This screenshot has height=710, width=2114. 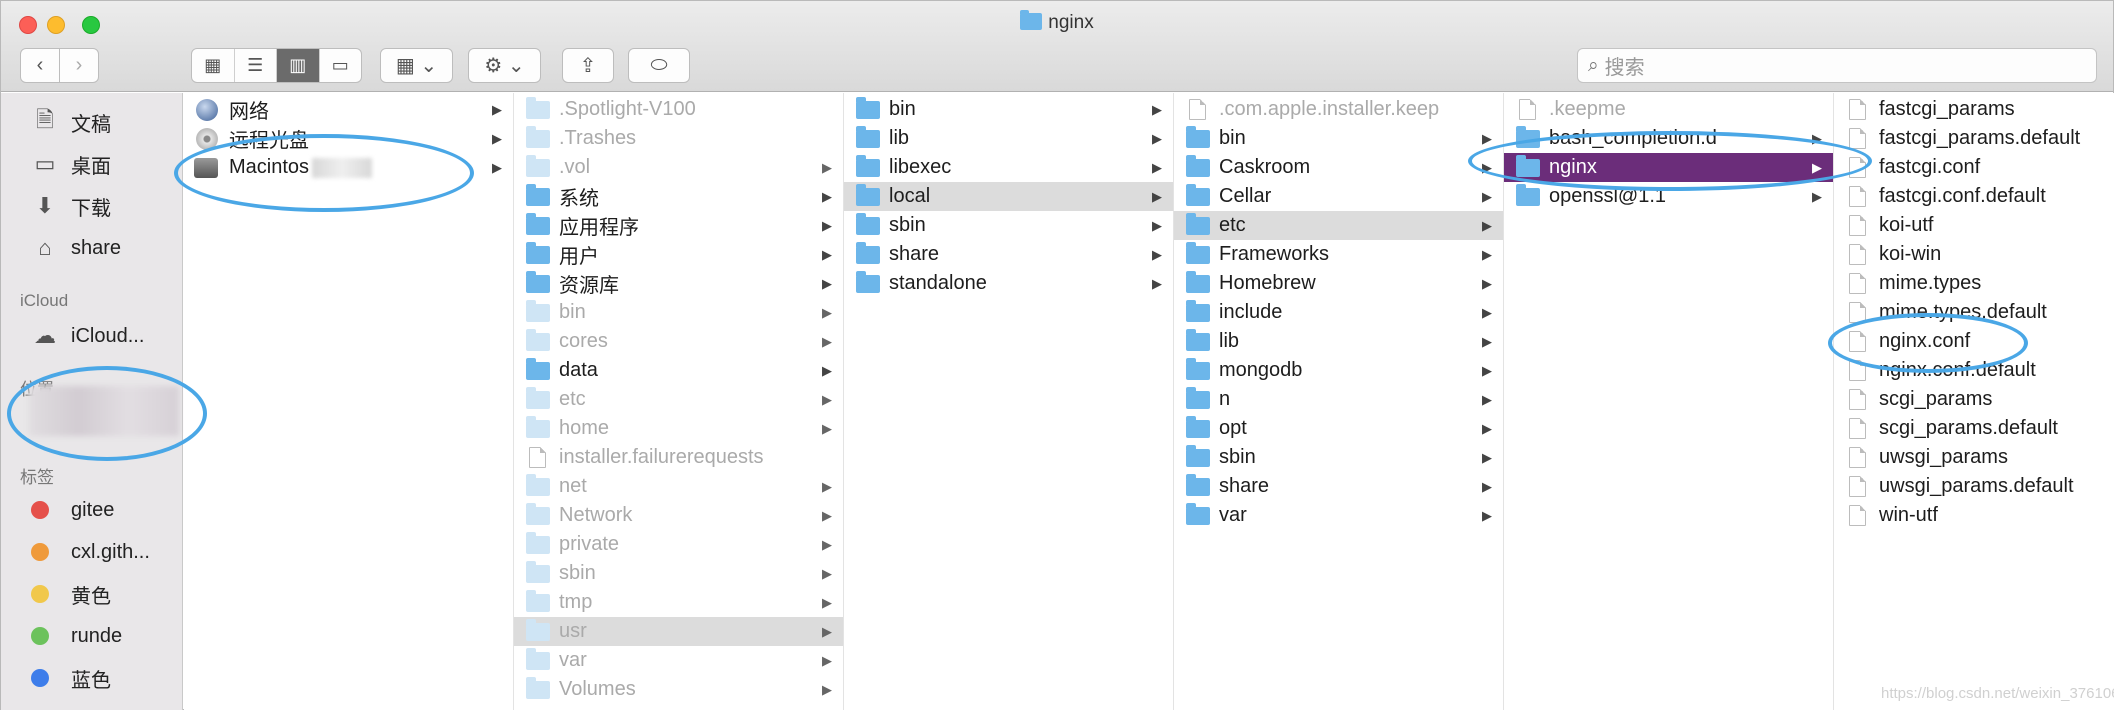 What do you see at coordinates (67, 594) in the screenshot?
I see `sidebar-tag-yellow: 黄色` at bounding box center [67, 594].